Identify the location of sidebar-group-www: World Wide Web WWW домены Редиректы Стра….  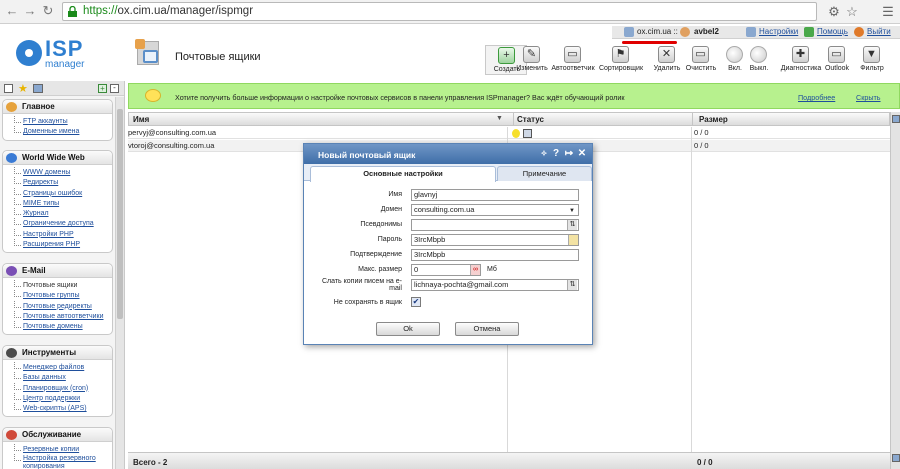
(57, 202).